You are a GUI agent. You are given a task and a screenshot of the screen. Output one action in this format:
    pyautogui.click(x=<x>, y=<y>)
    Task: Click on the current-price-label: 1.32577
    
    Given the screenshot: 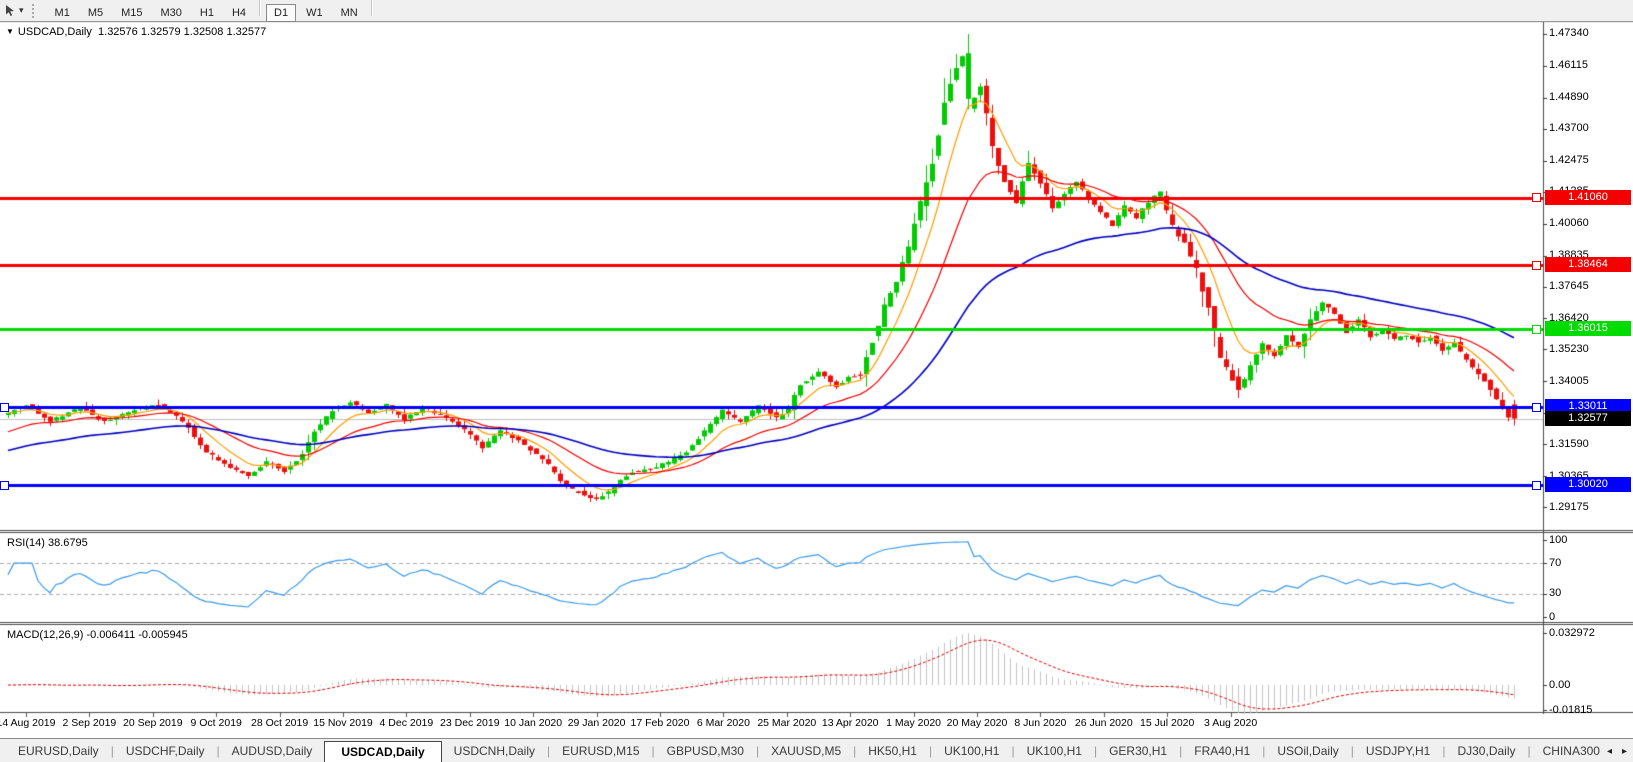 What is the action you would take?
    pyautogui.click(x=1588, y=419)
    